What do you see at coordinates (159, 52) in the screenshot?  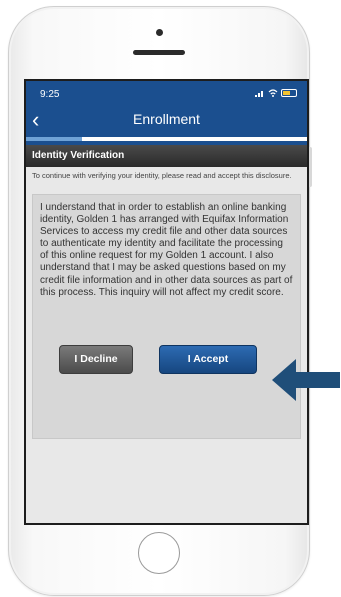 I see `earpiece-speaker` at bounding box center [159, 52].